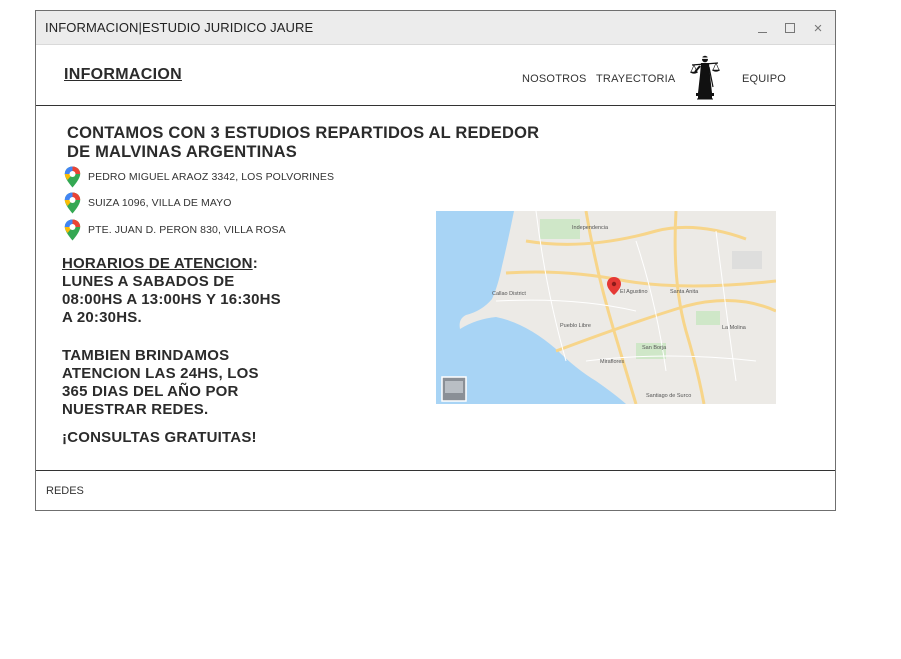 The height and width of the screenshot is (659, 901). I want to click on map-label-san-borja: San Borja, so click(654, 348).